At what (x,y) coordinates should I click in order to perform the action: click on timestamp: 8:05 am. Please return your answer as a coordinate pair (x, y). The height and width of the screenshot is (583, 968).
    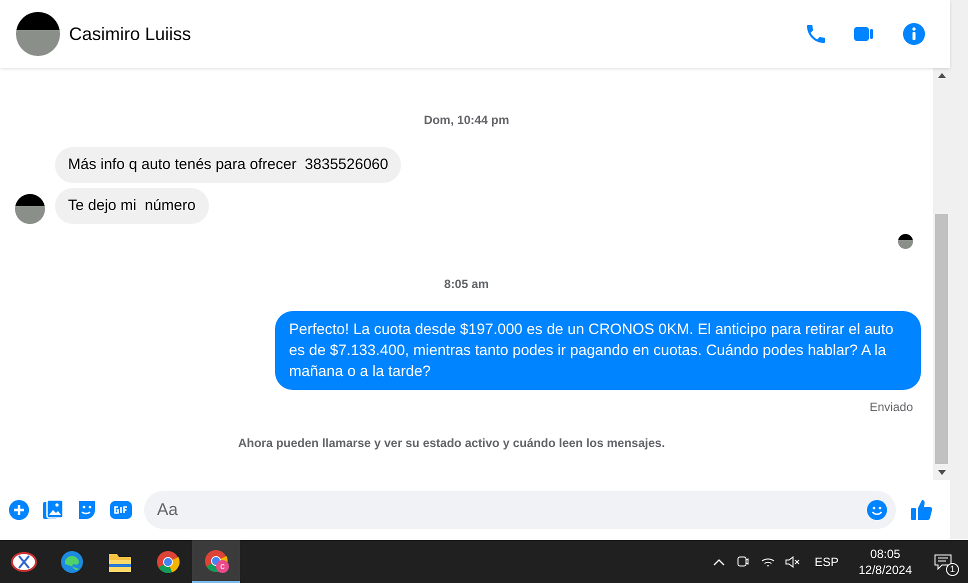
    Looking at the image, I should click on (466, 284).